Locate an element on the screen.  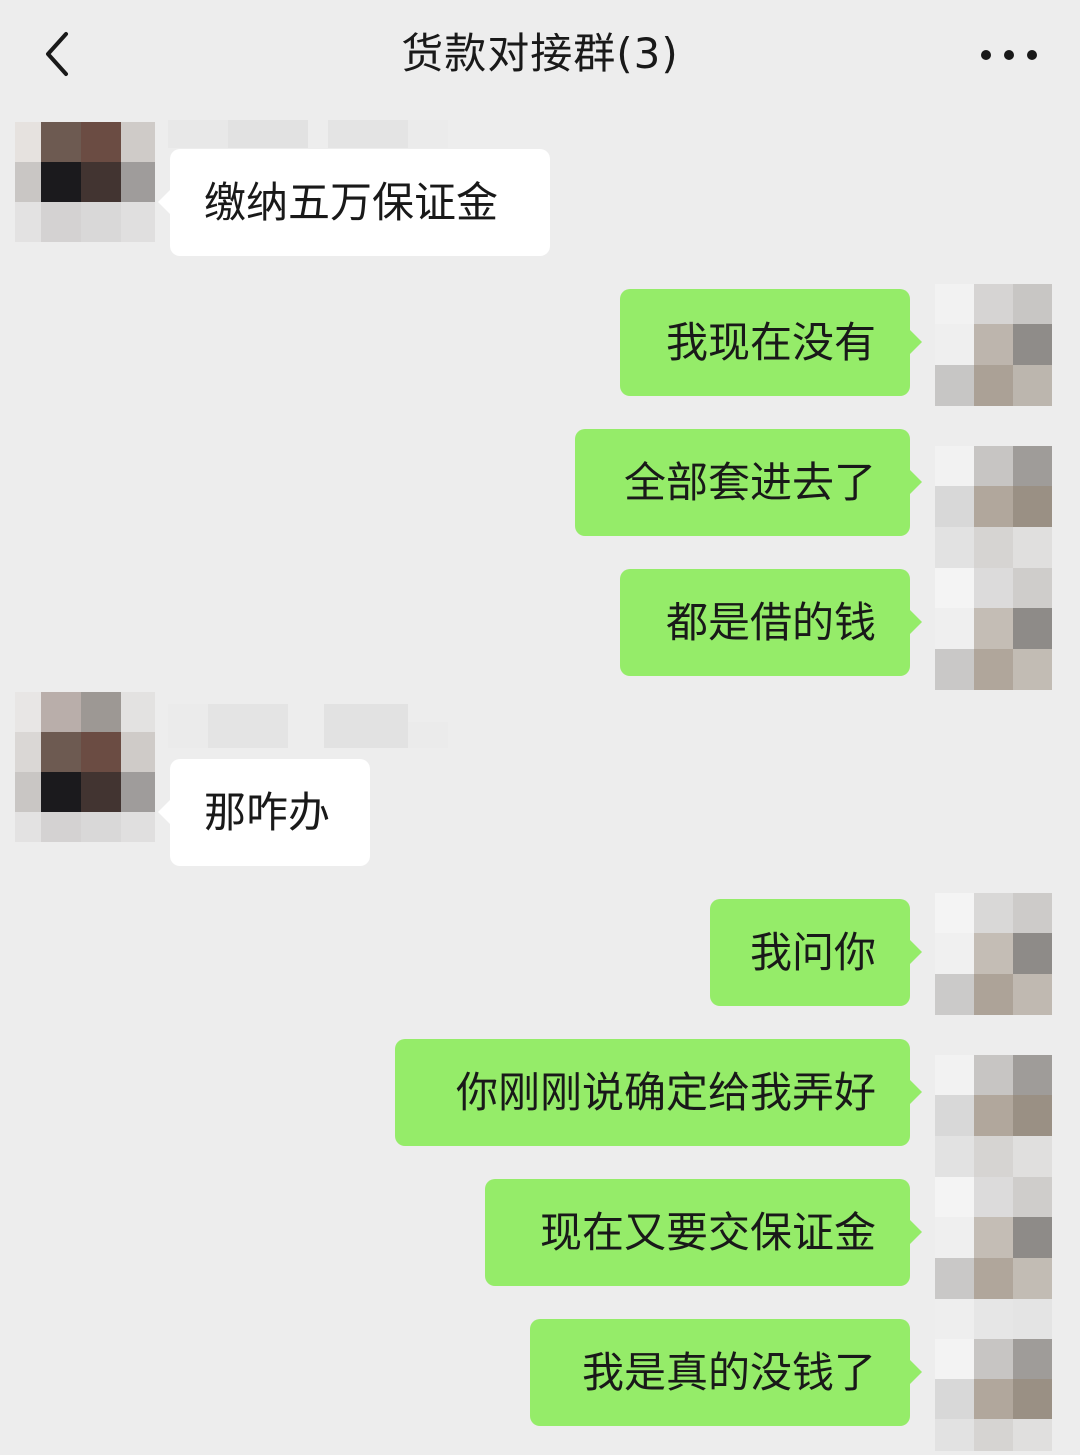
message-bubble-incoming: 那咋办 is located at coordinates (264, 812).